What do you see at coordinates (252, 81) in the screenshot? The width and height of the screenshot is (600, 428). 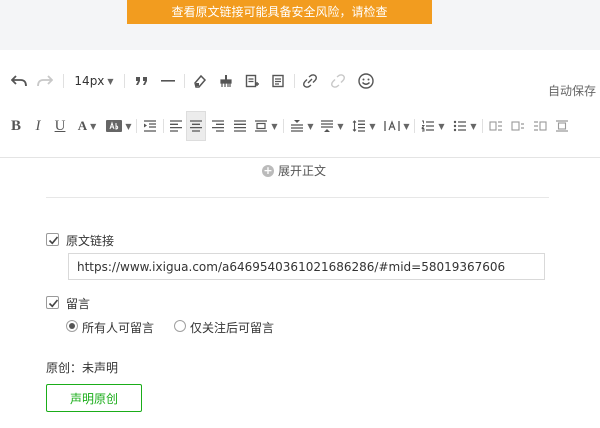 I see `insert-template-icon` at bounding box center [252, 81].